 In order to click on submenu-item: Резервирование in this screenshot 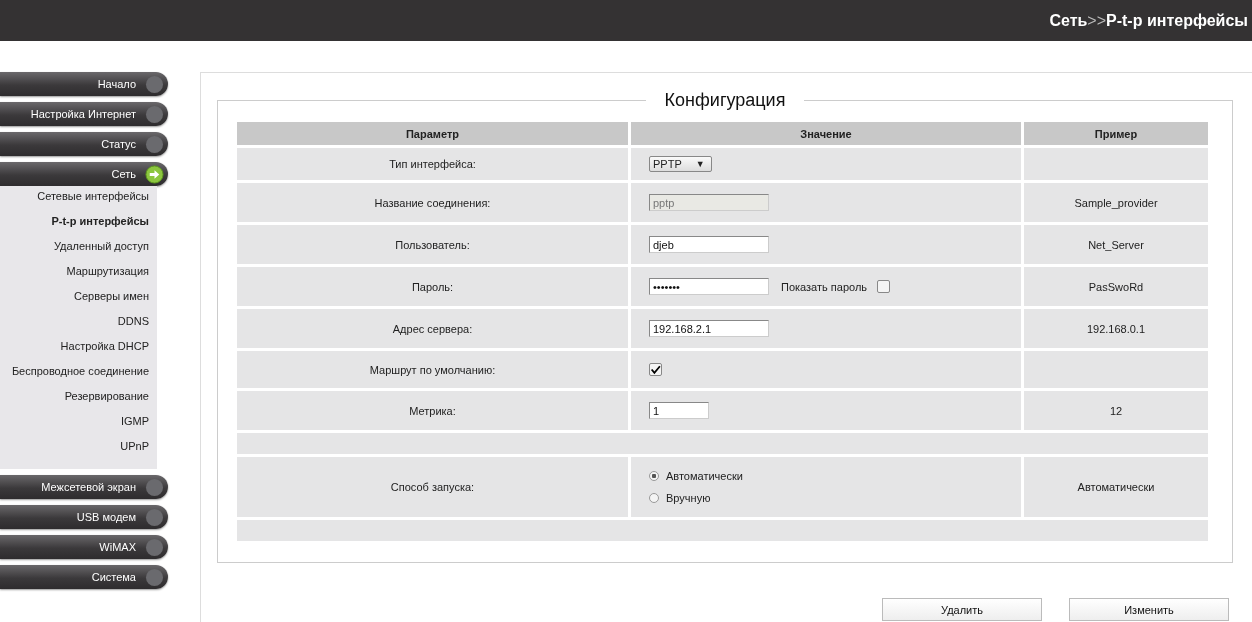, I will do `click(78, 400)`.